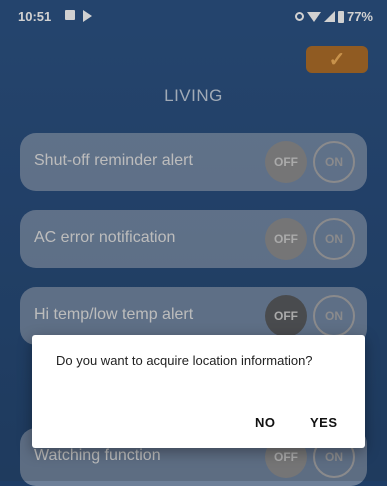  I want to click on yes-button: YES, so click(324, 422).